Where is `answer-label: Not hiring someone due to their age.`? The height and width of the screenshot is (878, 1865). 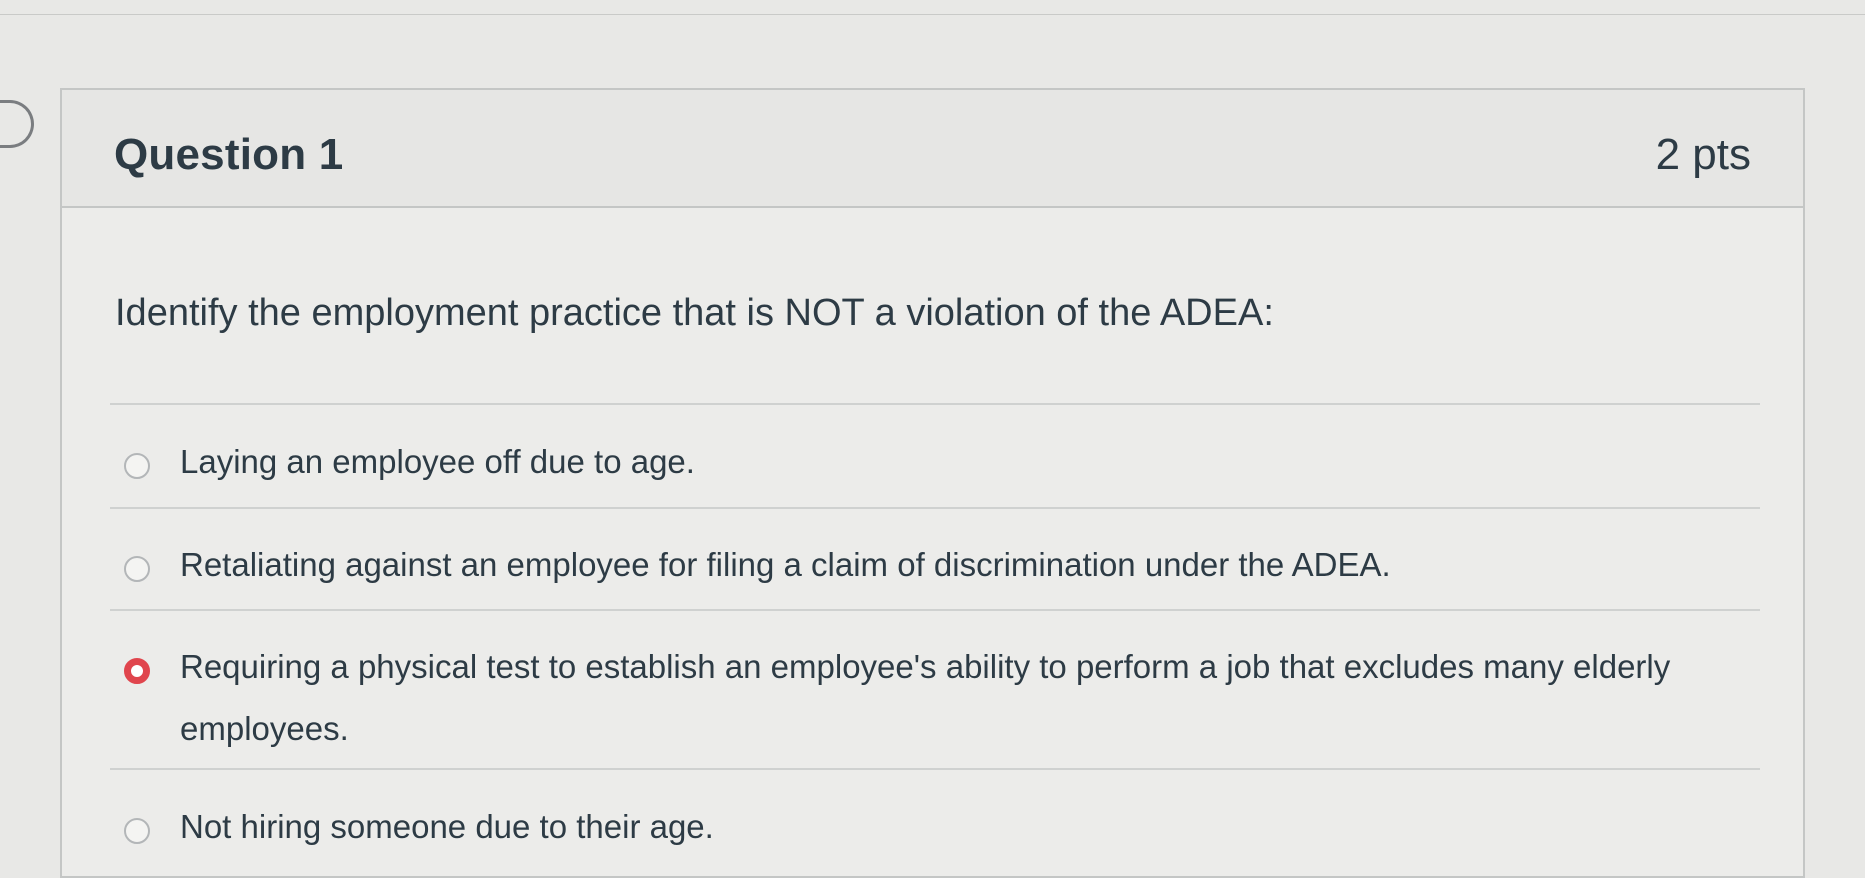
answer-label: Not hiring someone due to their age. is located at coordinates (447, 826).